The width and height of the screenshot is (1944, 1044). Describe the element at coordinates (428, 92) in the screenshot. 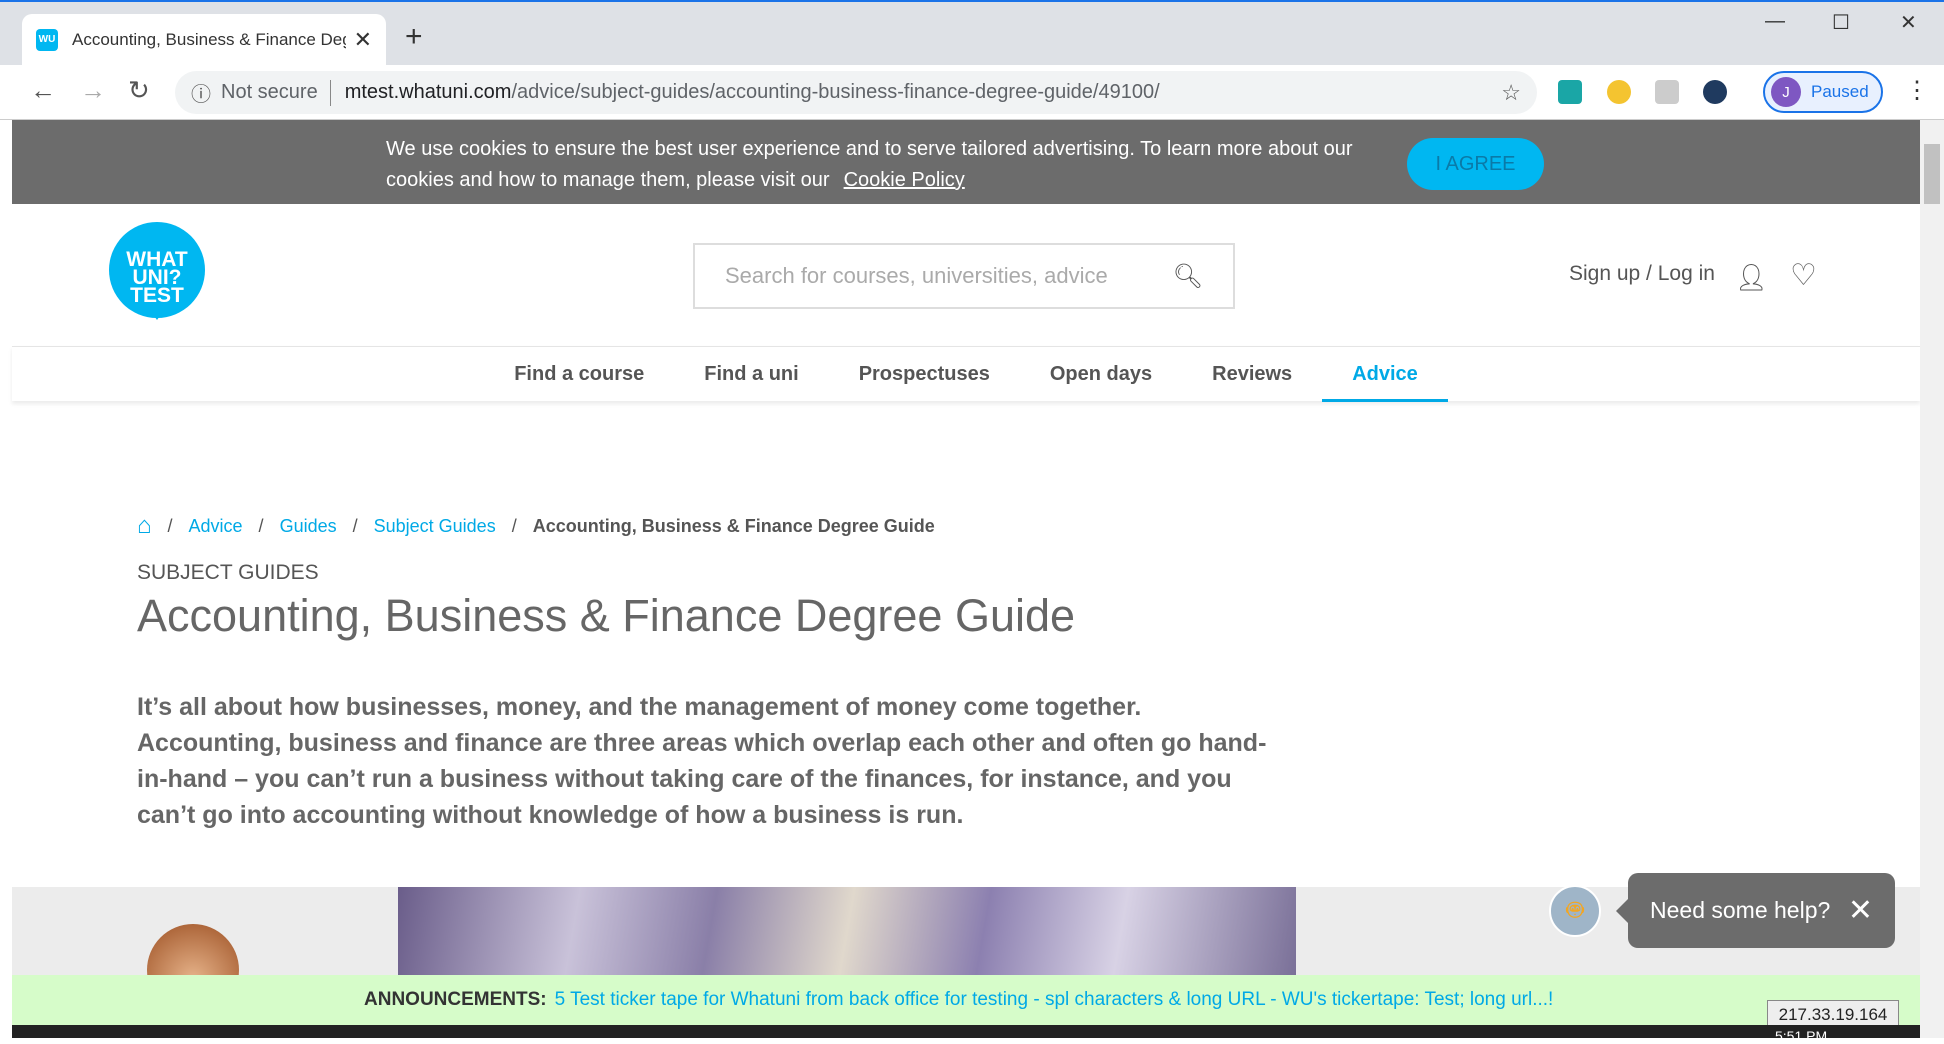

I see `url-host: mtest.whatuni.com` at that location.